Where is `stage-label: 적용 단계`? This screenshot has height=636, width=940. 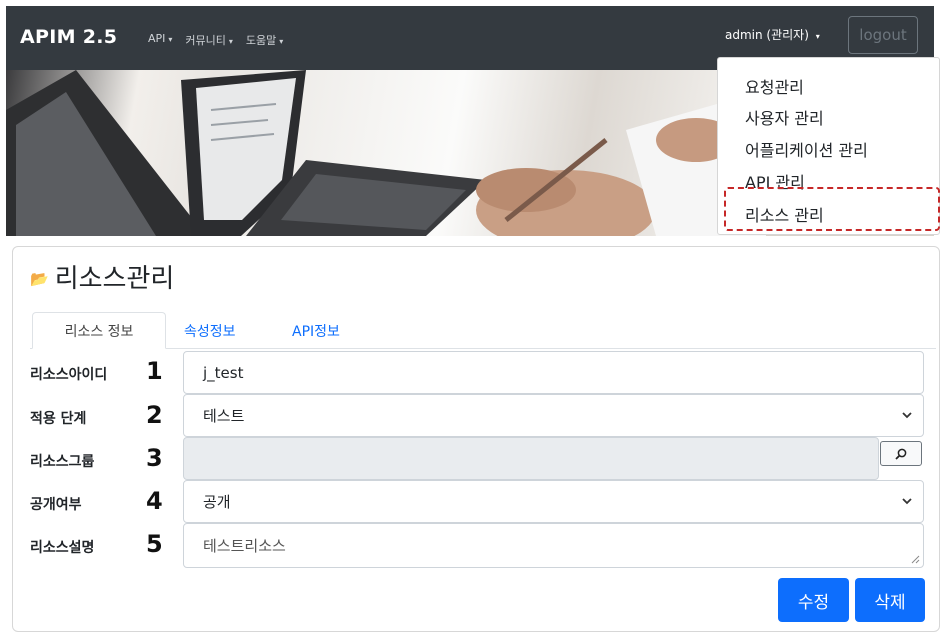
stage-label: 적용 단계 is located at coordinates (58, 419).